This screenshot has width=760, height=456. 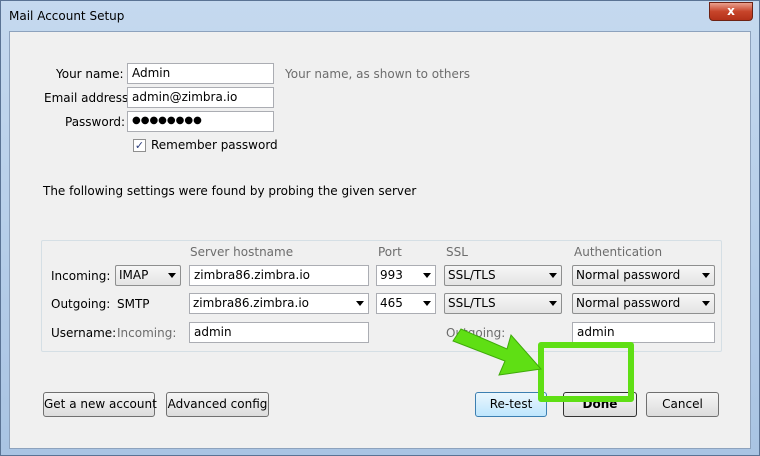 What do you see at coordinates (139, 145) in the screenshot?
I see `remember-password-checkbox: ✓` at bounding box center [139, 145].